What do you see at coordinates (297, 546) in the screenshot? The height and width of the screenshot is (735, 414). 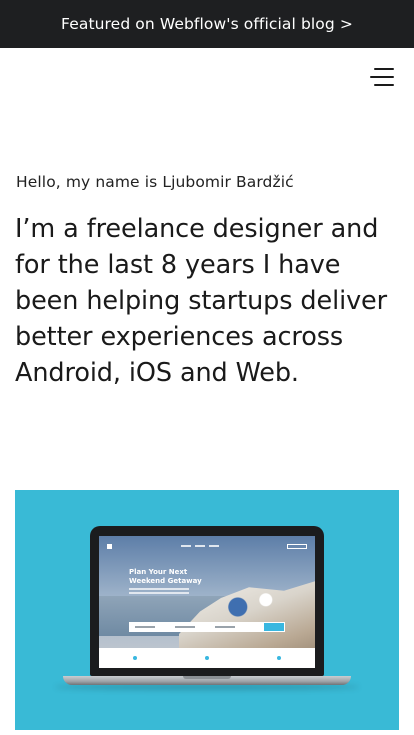 I see `screen-nav-cta` at bounding box center [297, 546].